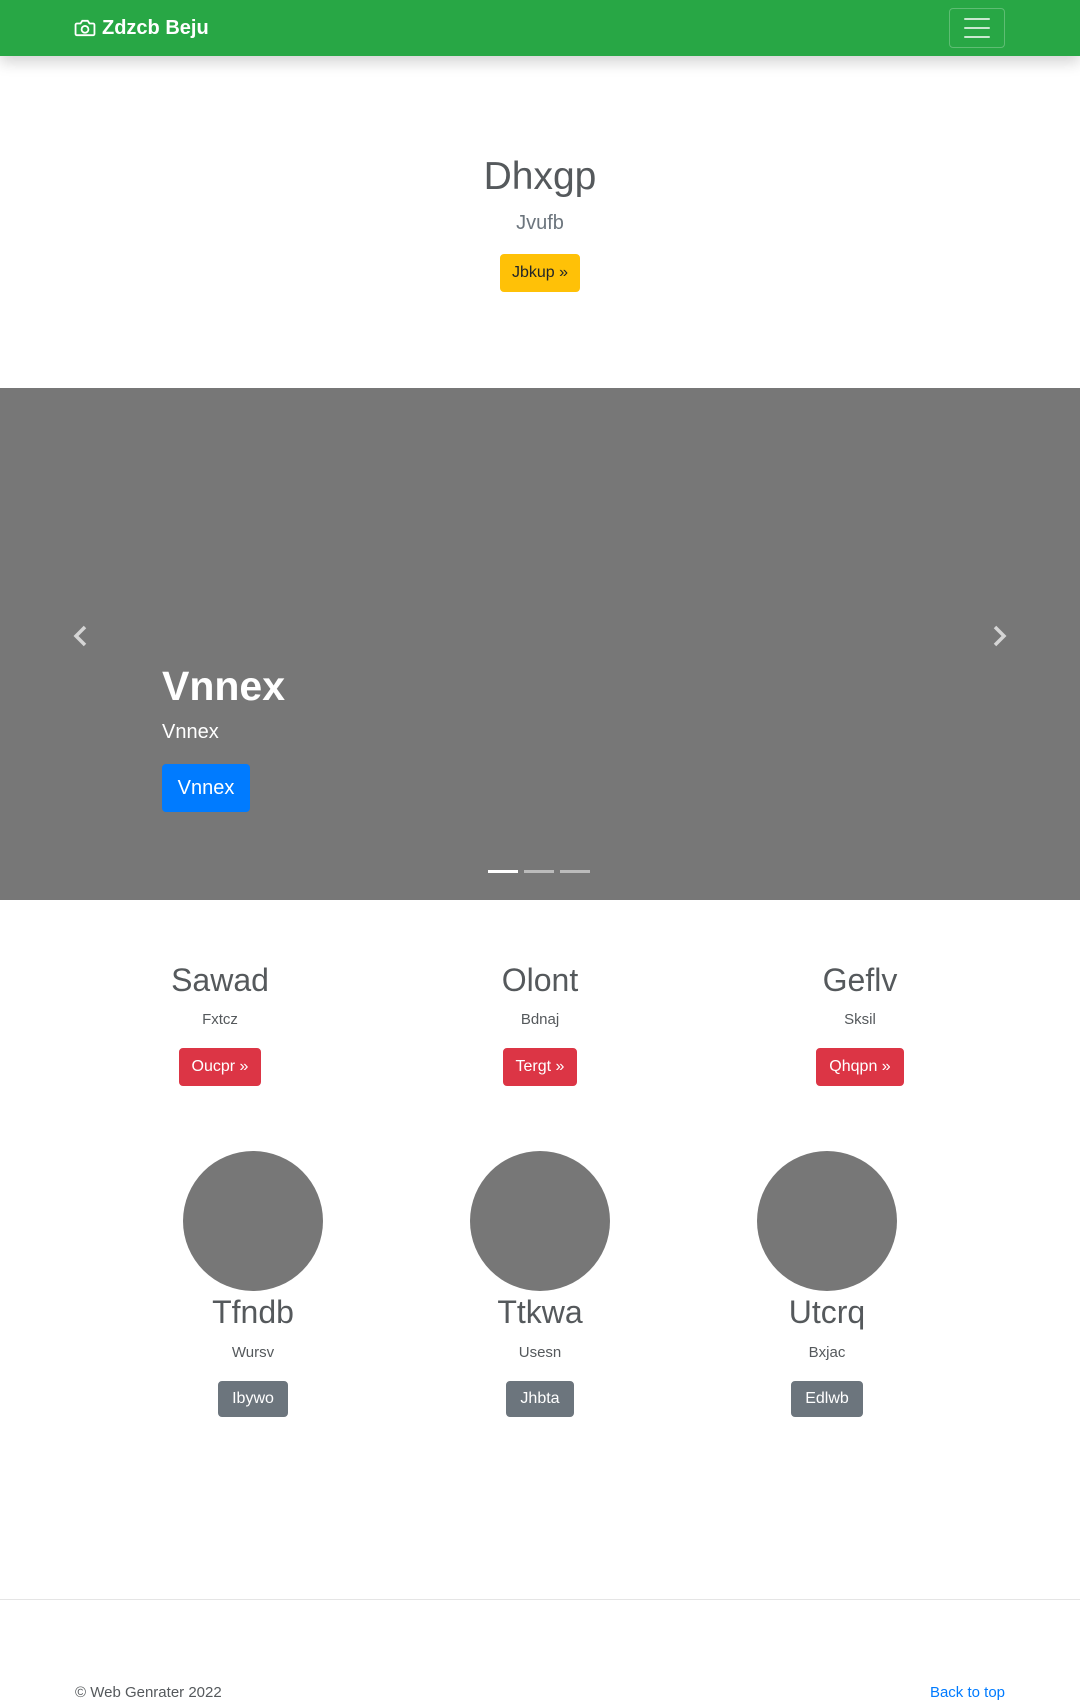 Image resolution: width=1080 pixels, height=1706 pixels. What do you see at coordinates (220, 1067) in the screenshot?
I see `feature-button: Oucpr »` at bounding box center [220, 1067].